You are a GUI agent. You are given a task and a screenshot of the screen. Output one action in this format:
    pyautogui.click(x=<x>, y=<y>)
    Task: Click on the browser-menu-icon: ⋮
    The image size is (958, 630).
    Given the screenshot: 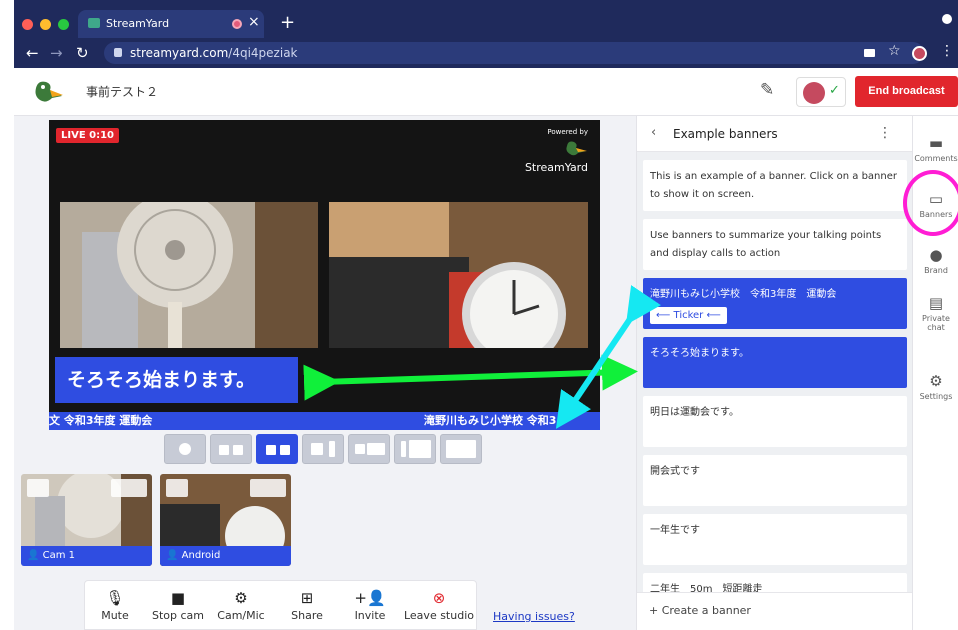 What is the action you would take?
    pyautogui.click(x=947, y=51)
    